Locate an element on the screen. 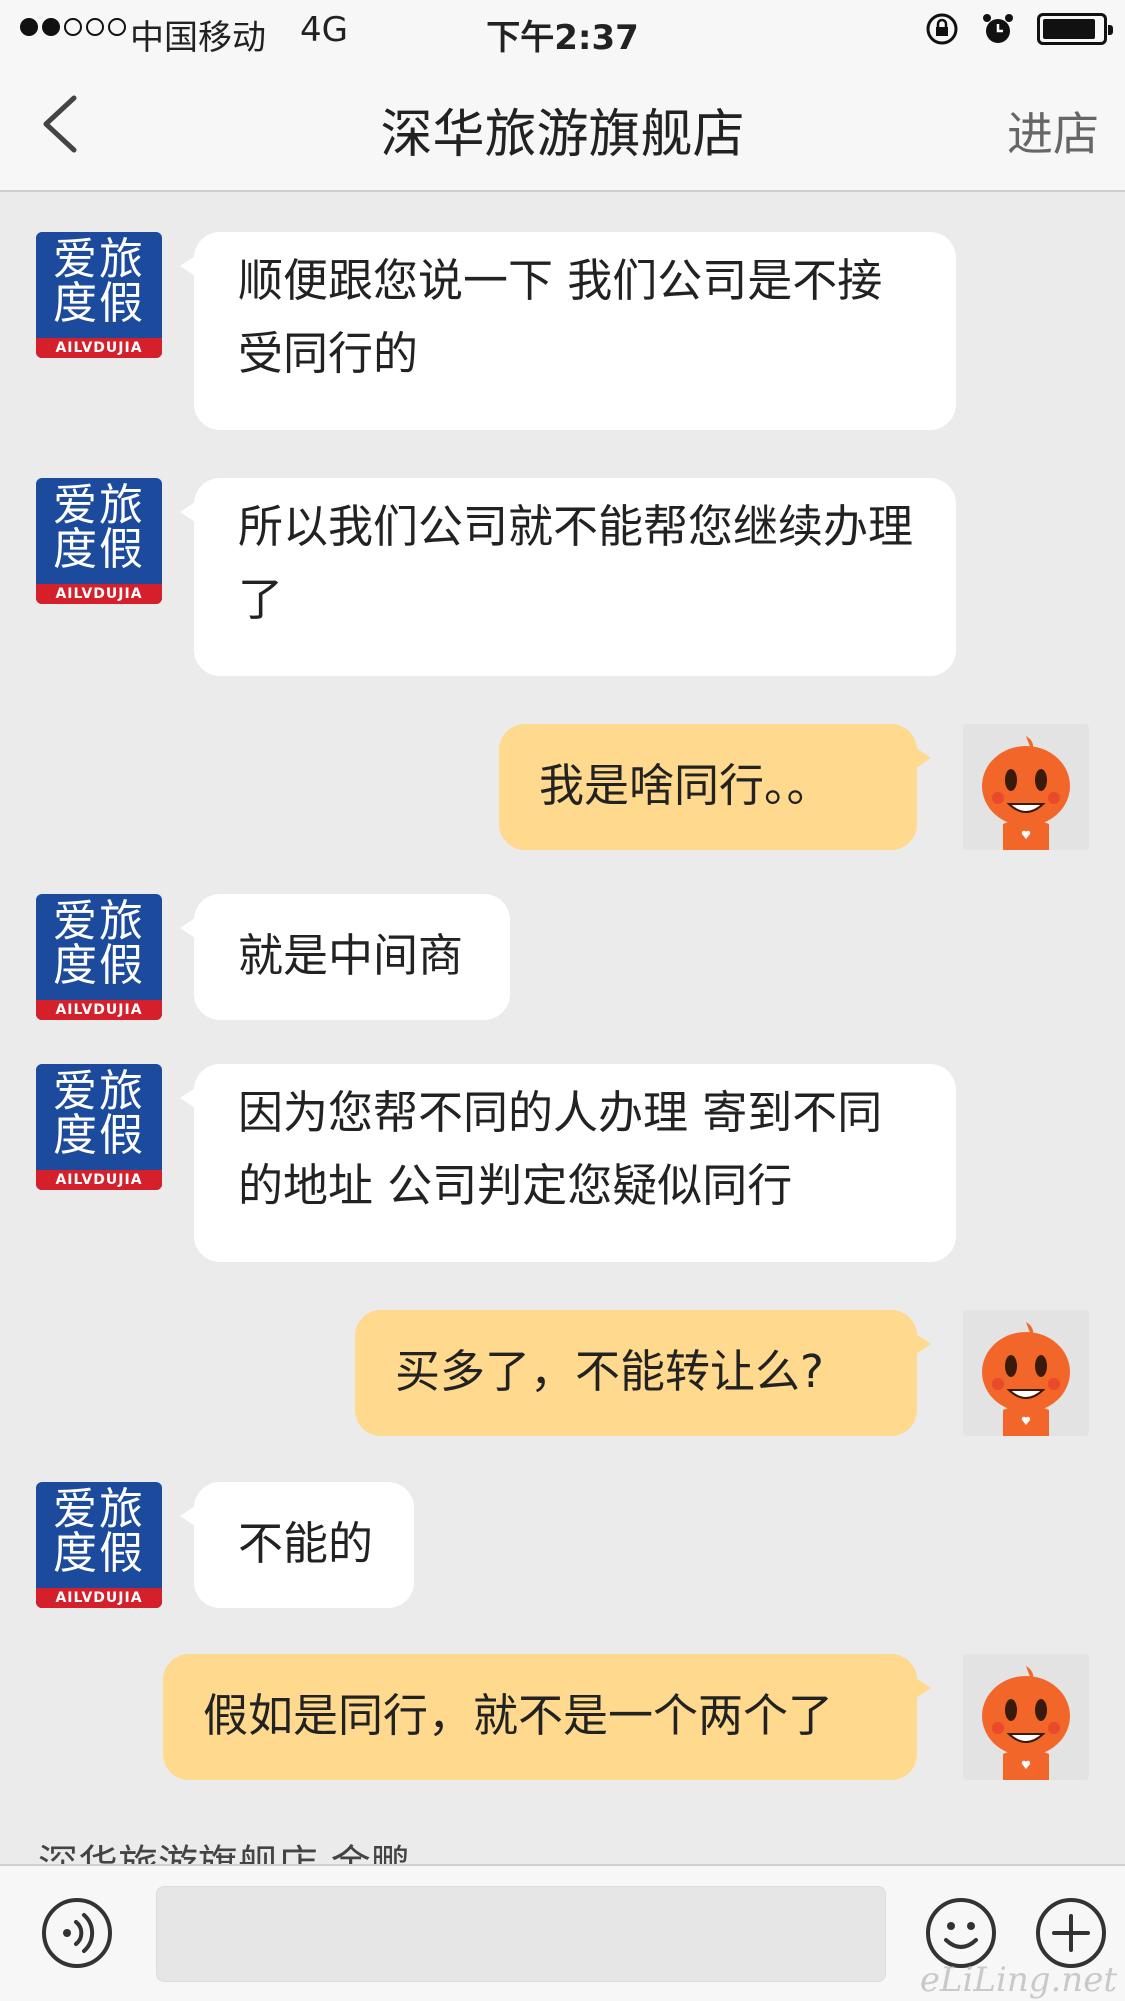  nav-bar: 深华旅游旗舰店 进店 is located at coordinates (562, 127).